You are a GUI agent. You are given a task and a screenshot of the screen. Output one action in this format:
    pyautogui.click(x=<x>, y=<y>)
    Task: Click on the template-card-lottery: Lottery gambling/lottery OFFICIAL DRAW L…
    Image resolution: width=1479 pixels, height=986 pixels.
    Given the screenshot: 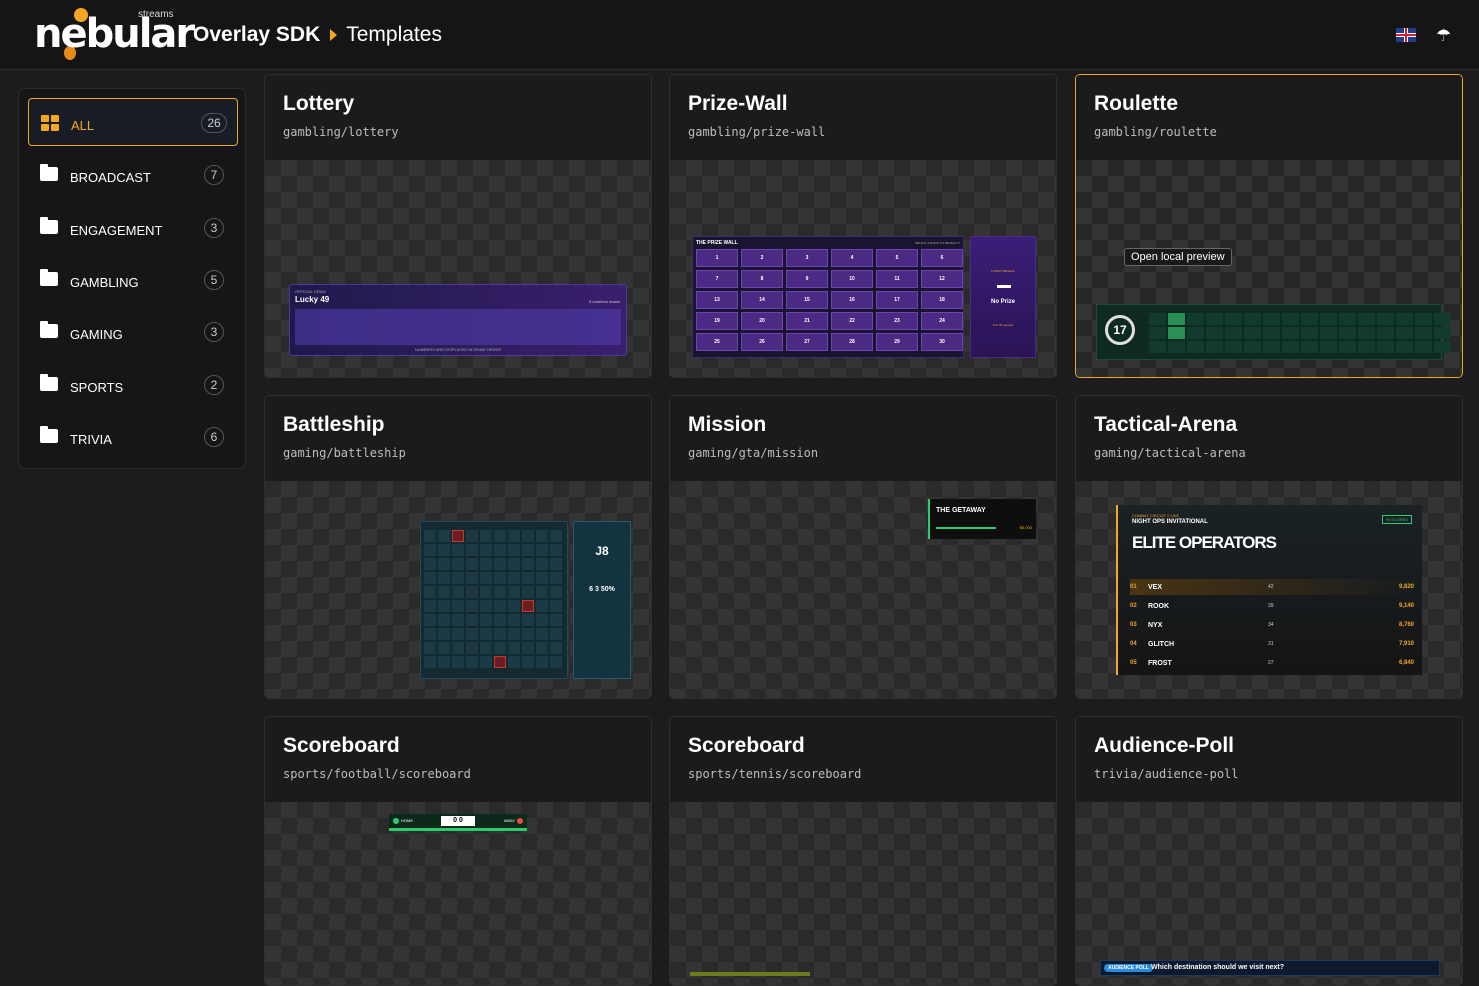 What is the action you would take?
    pyautogui.click(x=458, y=226)
    